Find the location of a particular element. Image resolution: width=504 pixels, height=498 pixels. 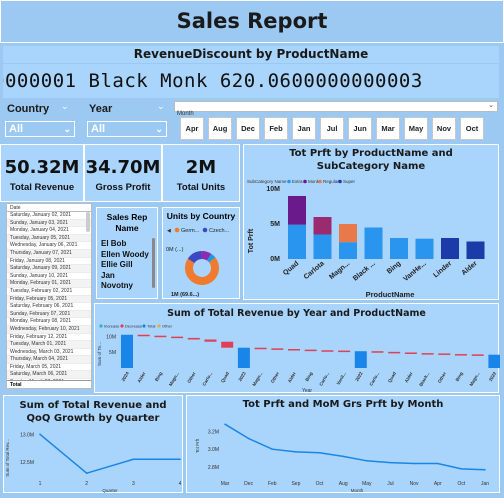

series-line is located at coordinates (355, 447).